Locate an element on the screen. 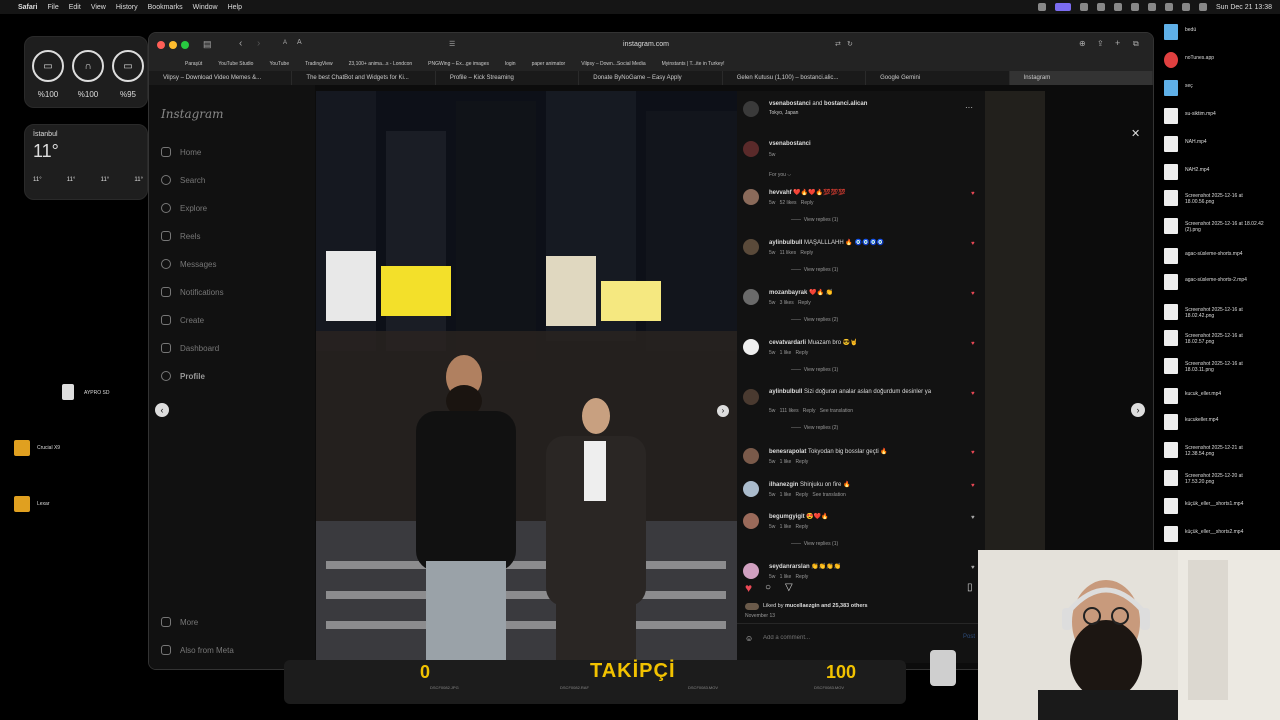 This screenshot has height=720, width=1280. post-location: Tokyo, Japan is located at coordinates (783, 113).